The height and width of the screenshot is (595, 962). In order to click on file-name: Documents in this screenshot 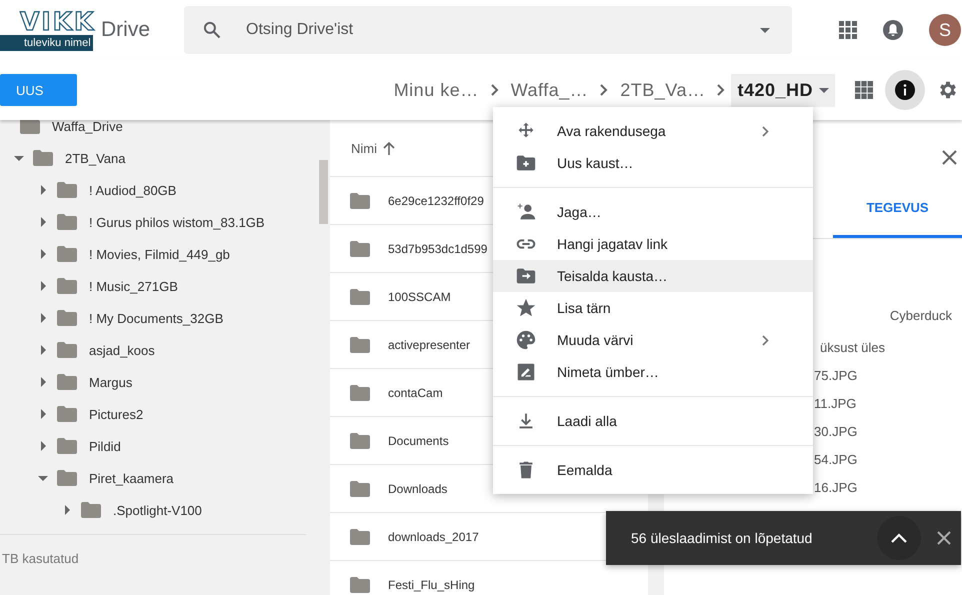, I will do `click(418, 441)`.